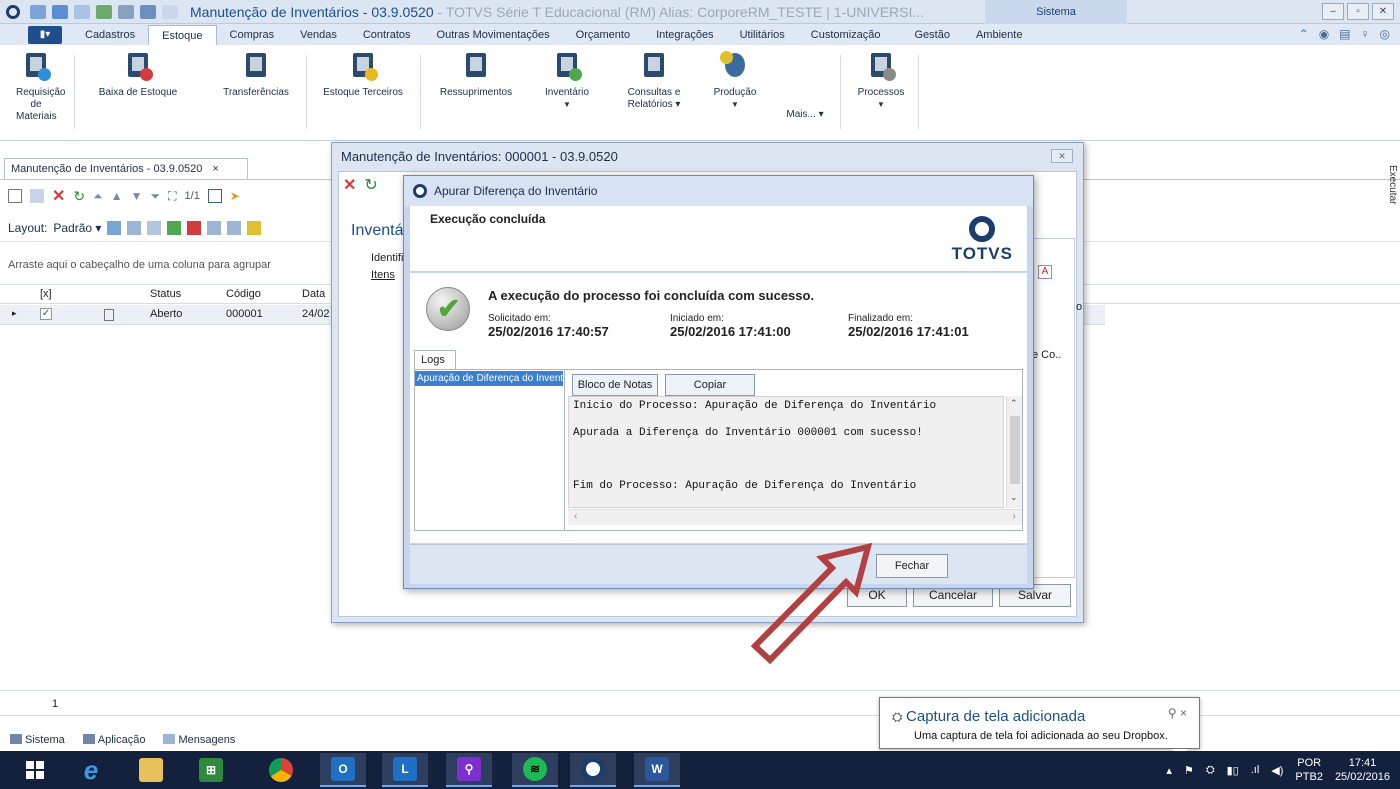 Image resolution: width=1400 pixels, height=789 pixels. I want to click on header-status: Status, so click(165, 294).